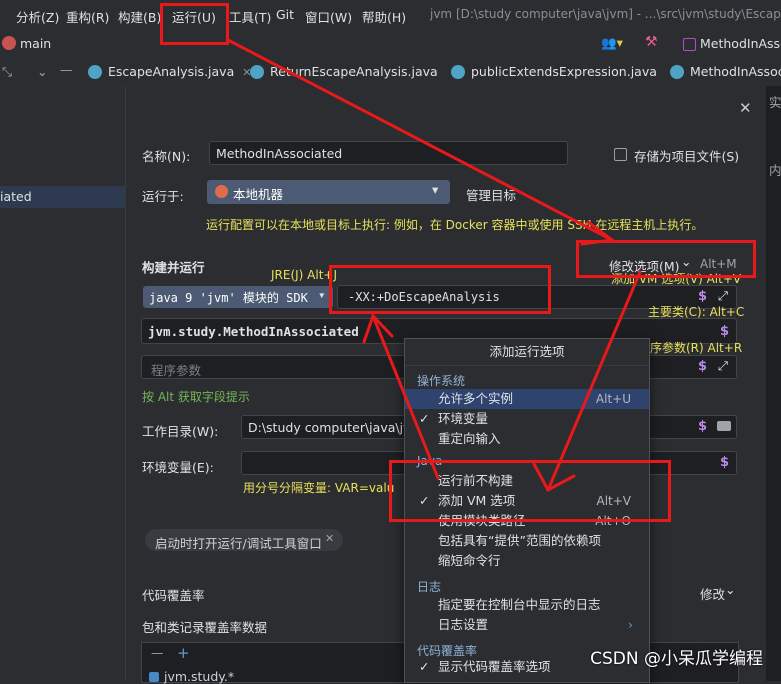  What do you see at coordinates (420, 140) in the screenshot?
I see `arrow-run-to-modify` at bounding box center [420, 140].